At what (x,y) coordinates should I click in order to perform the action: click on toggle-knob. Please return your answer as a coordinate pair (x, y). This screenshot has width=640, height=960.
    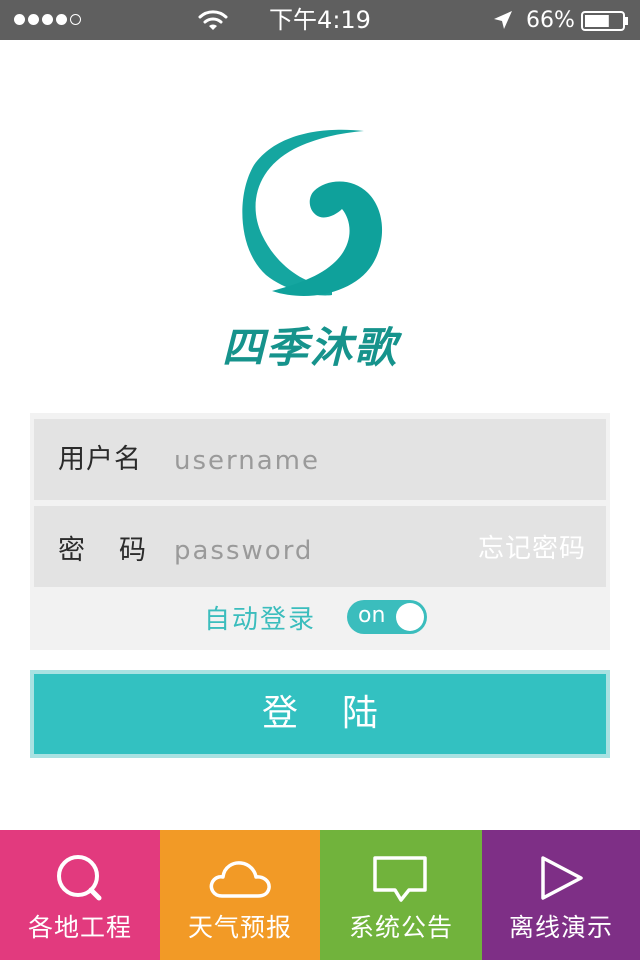
    Looking at the image, I should click on (410, 617).